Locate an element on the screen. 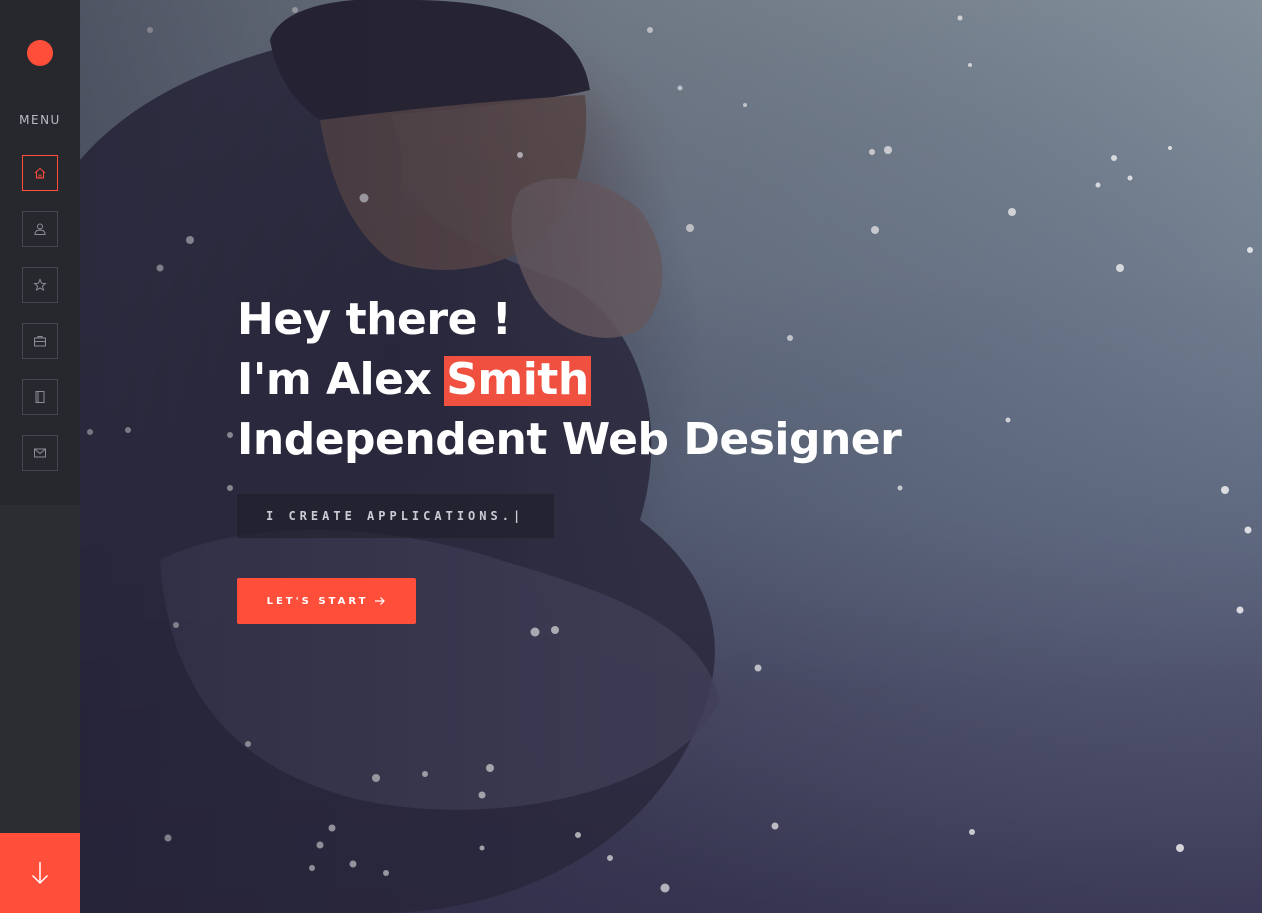  arrow-right-icon is located at coordinates (380, 601).